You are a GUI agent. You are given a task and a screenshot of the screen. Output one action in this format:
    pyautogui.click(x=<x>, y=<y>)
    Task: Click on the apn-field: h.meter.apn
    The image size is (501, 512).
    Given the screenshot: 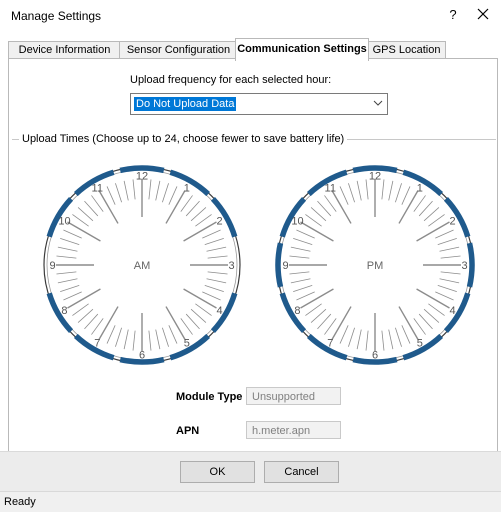 What is the action you would take?
    pyautogui.click(x=293, y=430)
    